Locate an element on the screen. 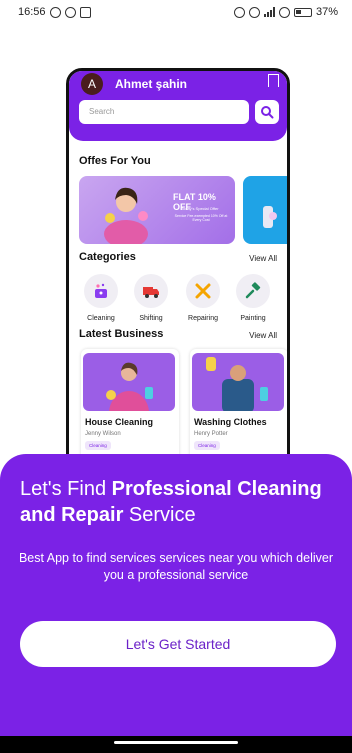 Image resolution: width=352 pixels, height=753 pixels. category-repairing: Repairing is located at coordinates (203, 298).